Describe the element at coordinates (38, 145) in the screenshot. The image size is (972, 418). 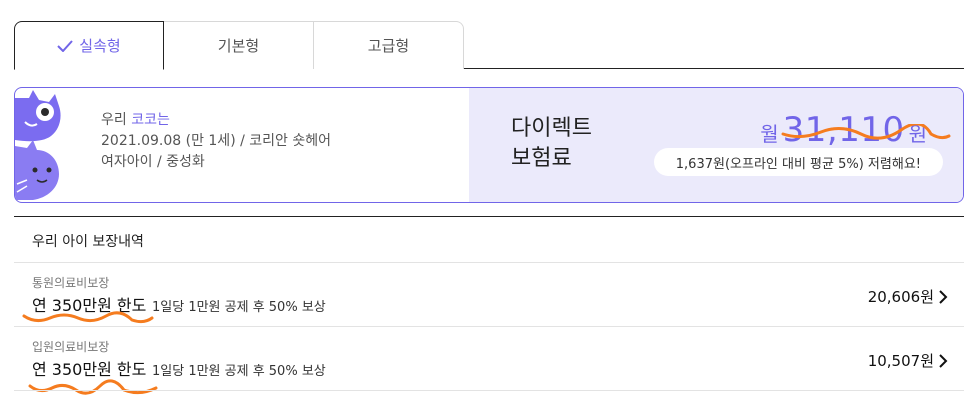
I see `cat-illustration` at that location.